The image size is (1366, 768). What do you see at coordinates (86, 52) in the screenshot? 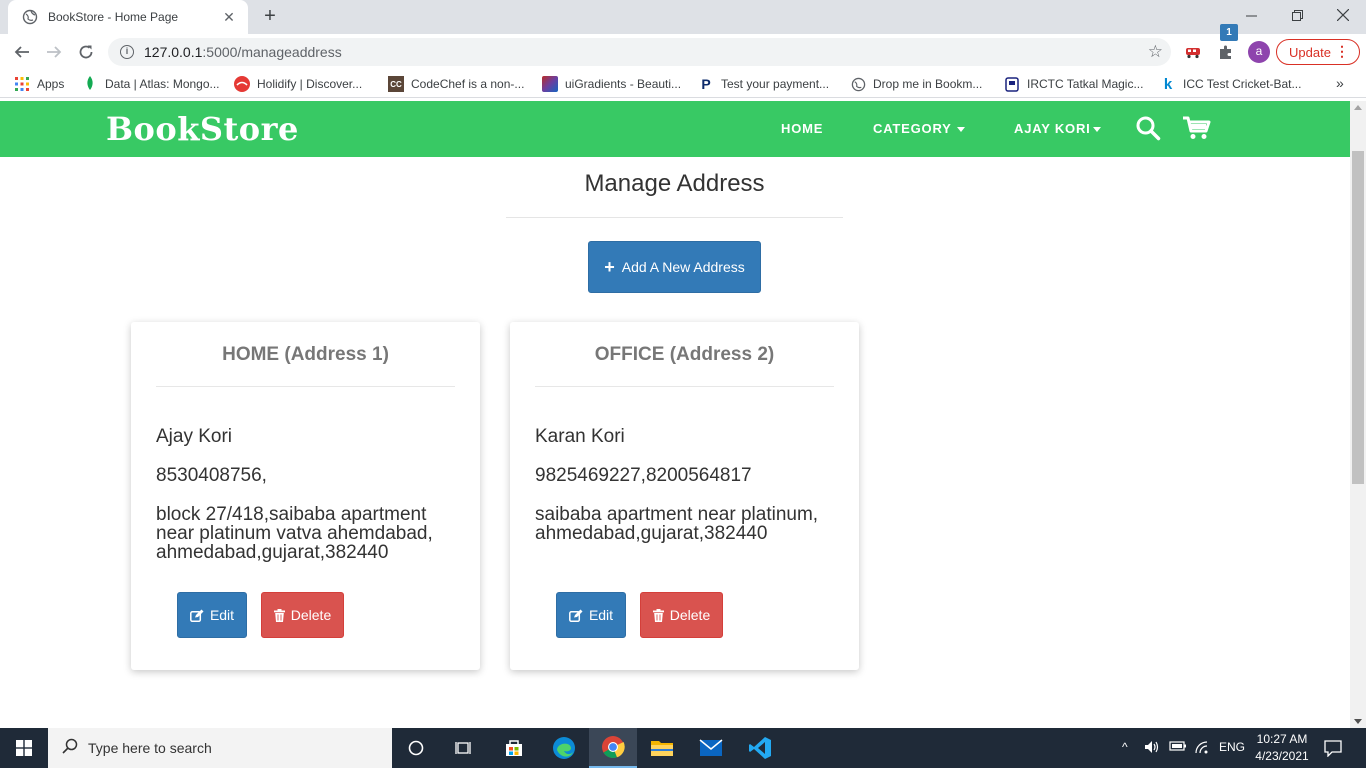
I see `reload-button` at bounding box center [86, 52].